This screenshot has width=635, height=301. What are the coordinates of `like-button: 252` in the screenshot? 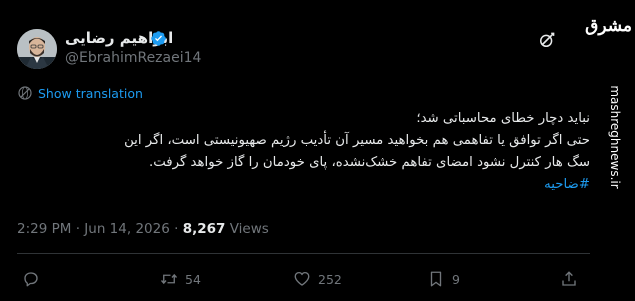 It's located at (317, 279).